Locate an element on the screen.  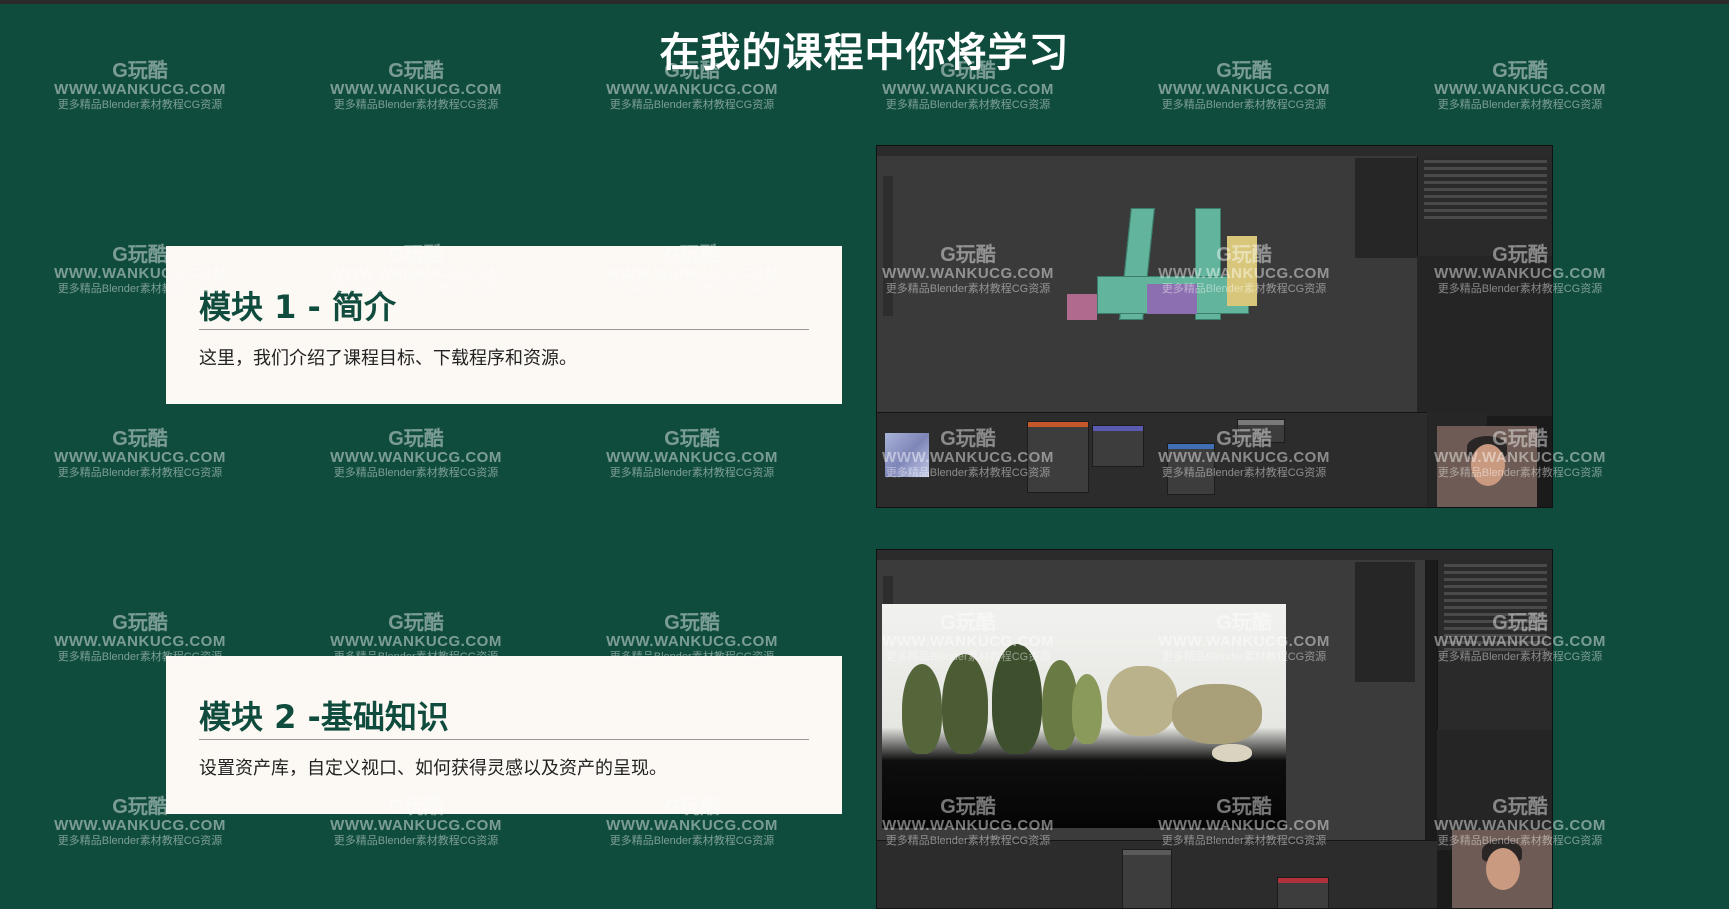
render-preview is located at coordinates (1084, 716).